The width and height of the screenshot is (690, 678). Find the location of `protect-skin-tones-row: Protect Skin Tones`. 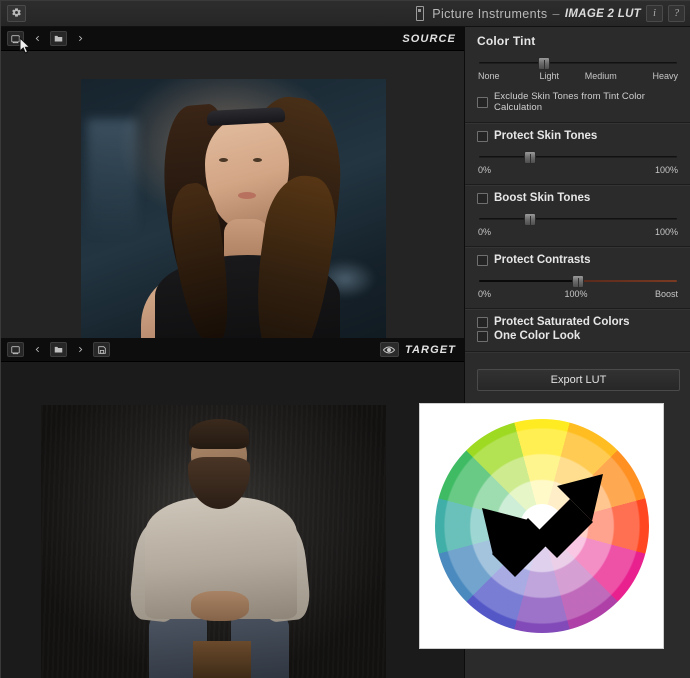

protect-skin-tones-row: Protect Skin Tones is located at coordinates (578, 136).